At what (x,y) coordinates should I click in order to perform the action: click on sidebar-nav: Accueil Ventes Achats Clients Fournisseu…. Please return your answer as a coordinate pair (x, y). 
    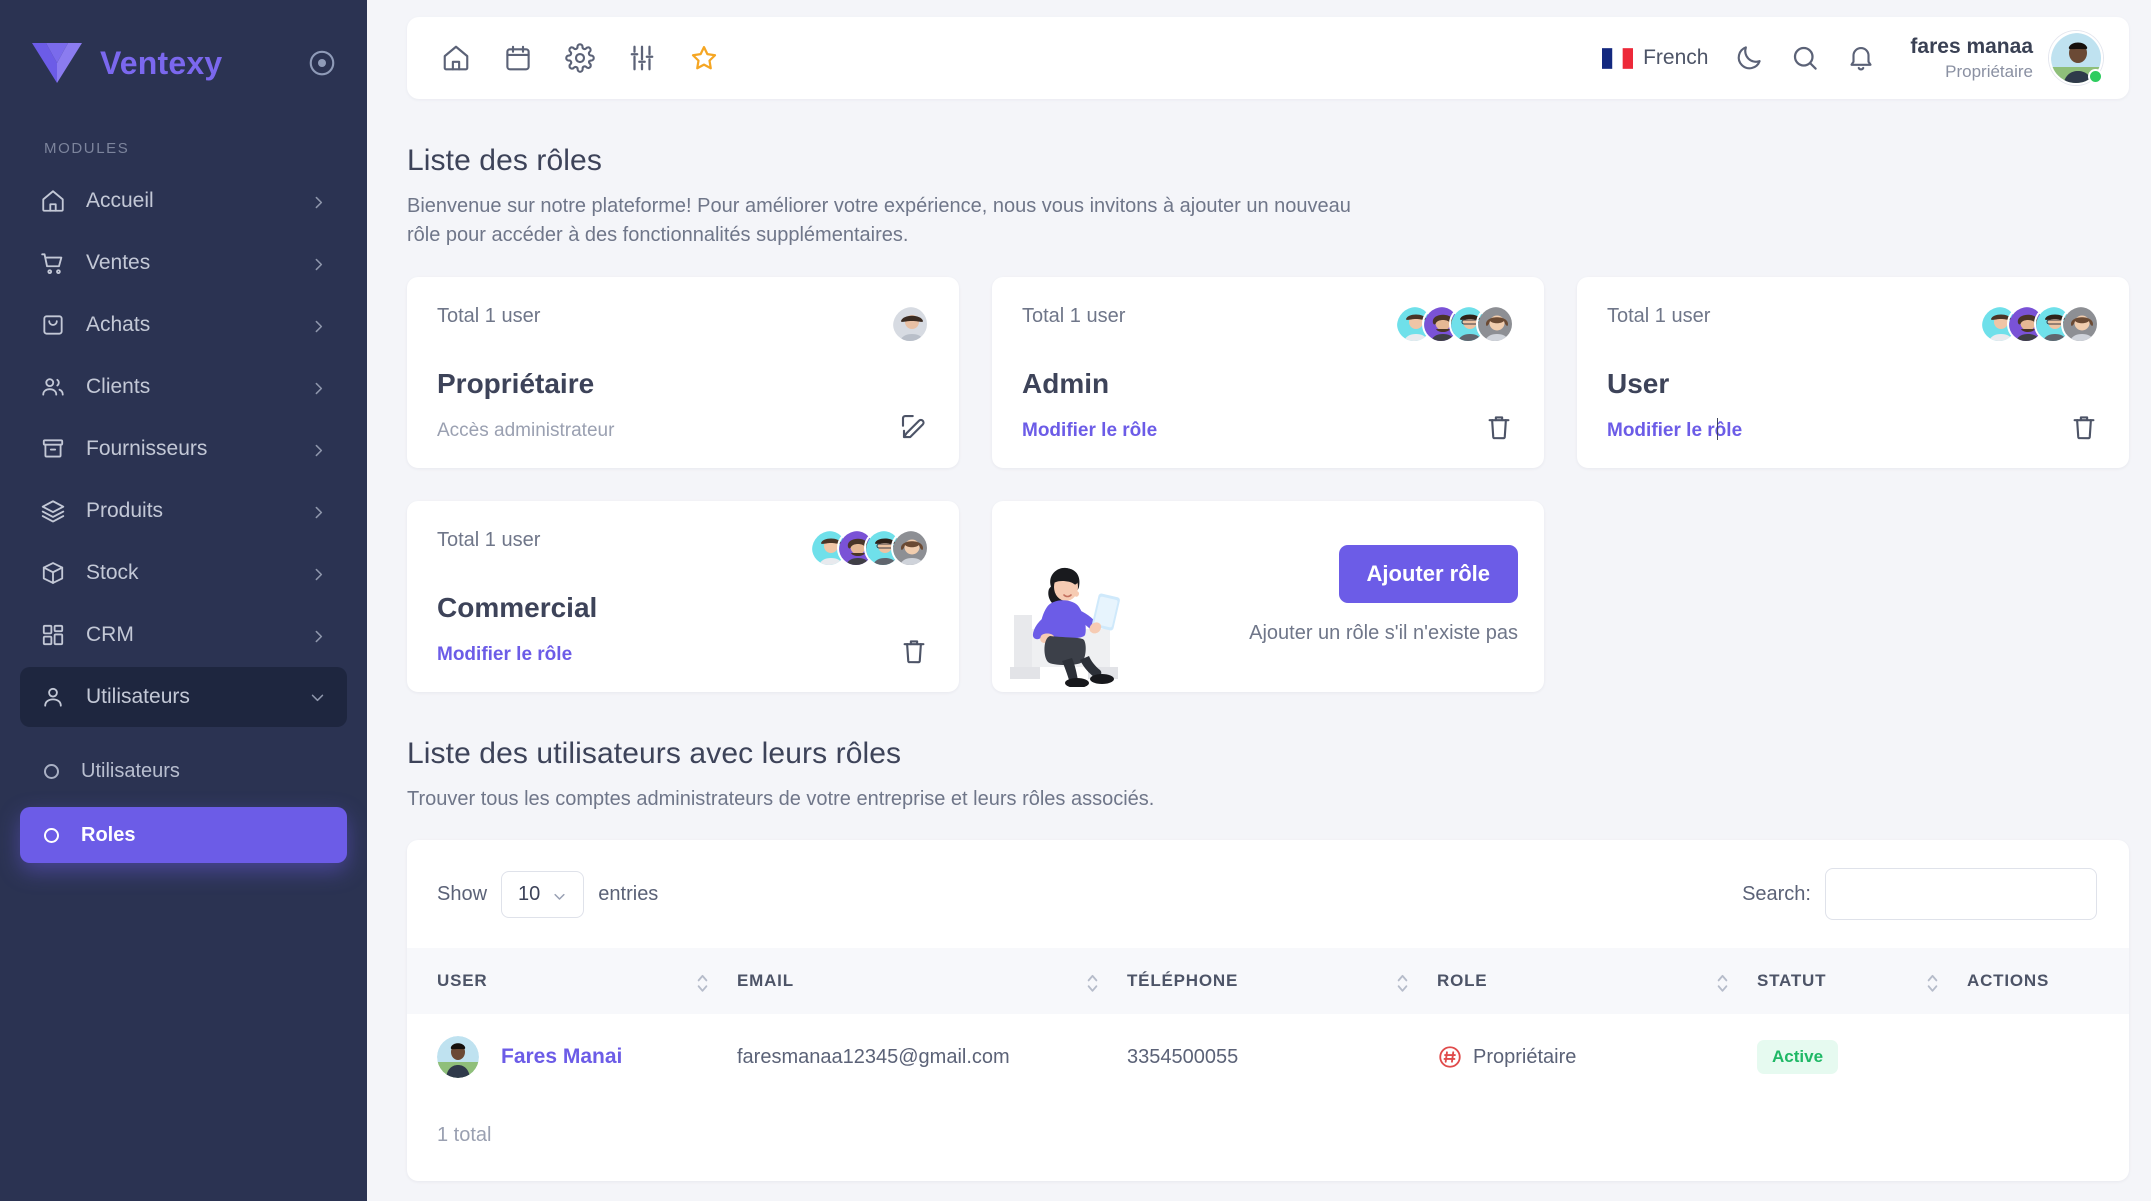
    Looking at the image, I should click on (183, 450).